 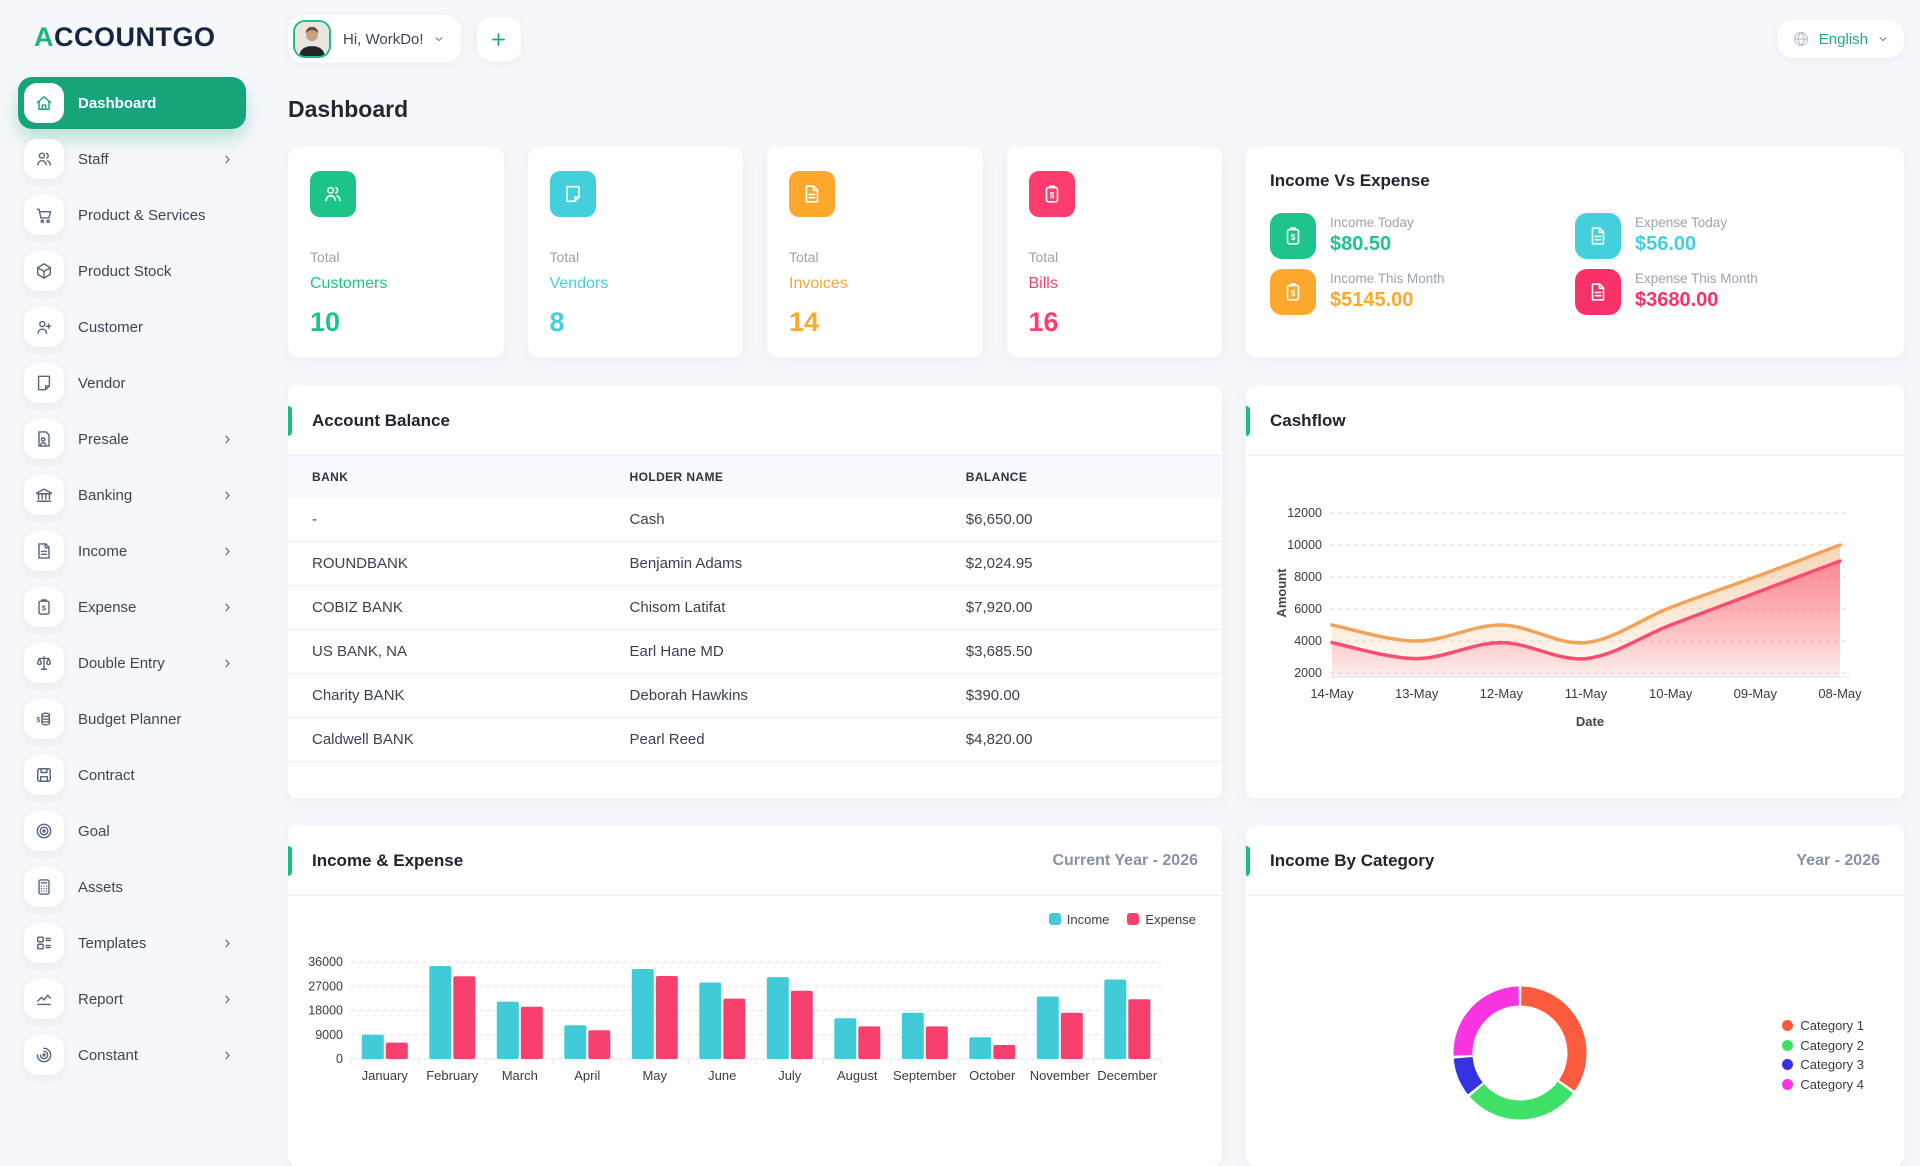 What do you see at coordinates (1308, 609) in the screenshot?
I see `svg-text: 6000` at bounding box center [1308, 609].